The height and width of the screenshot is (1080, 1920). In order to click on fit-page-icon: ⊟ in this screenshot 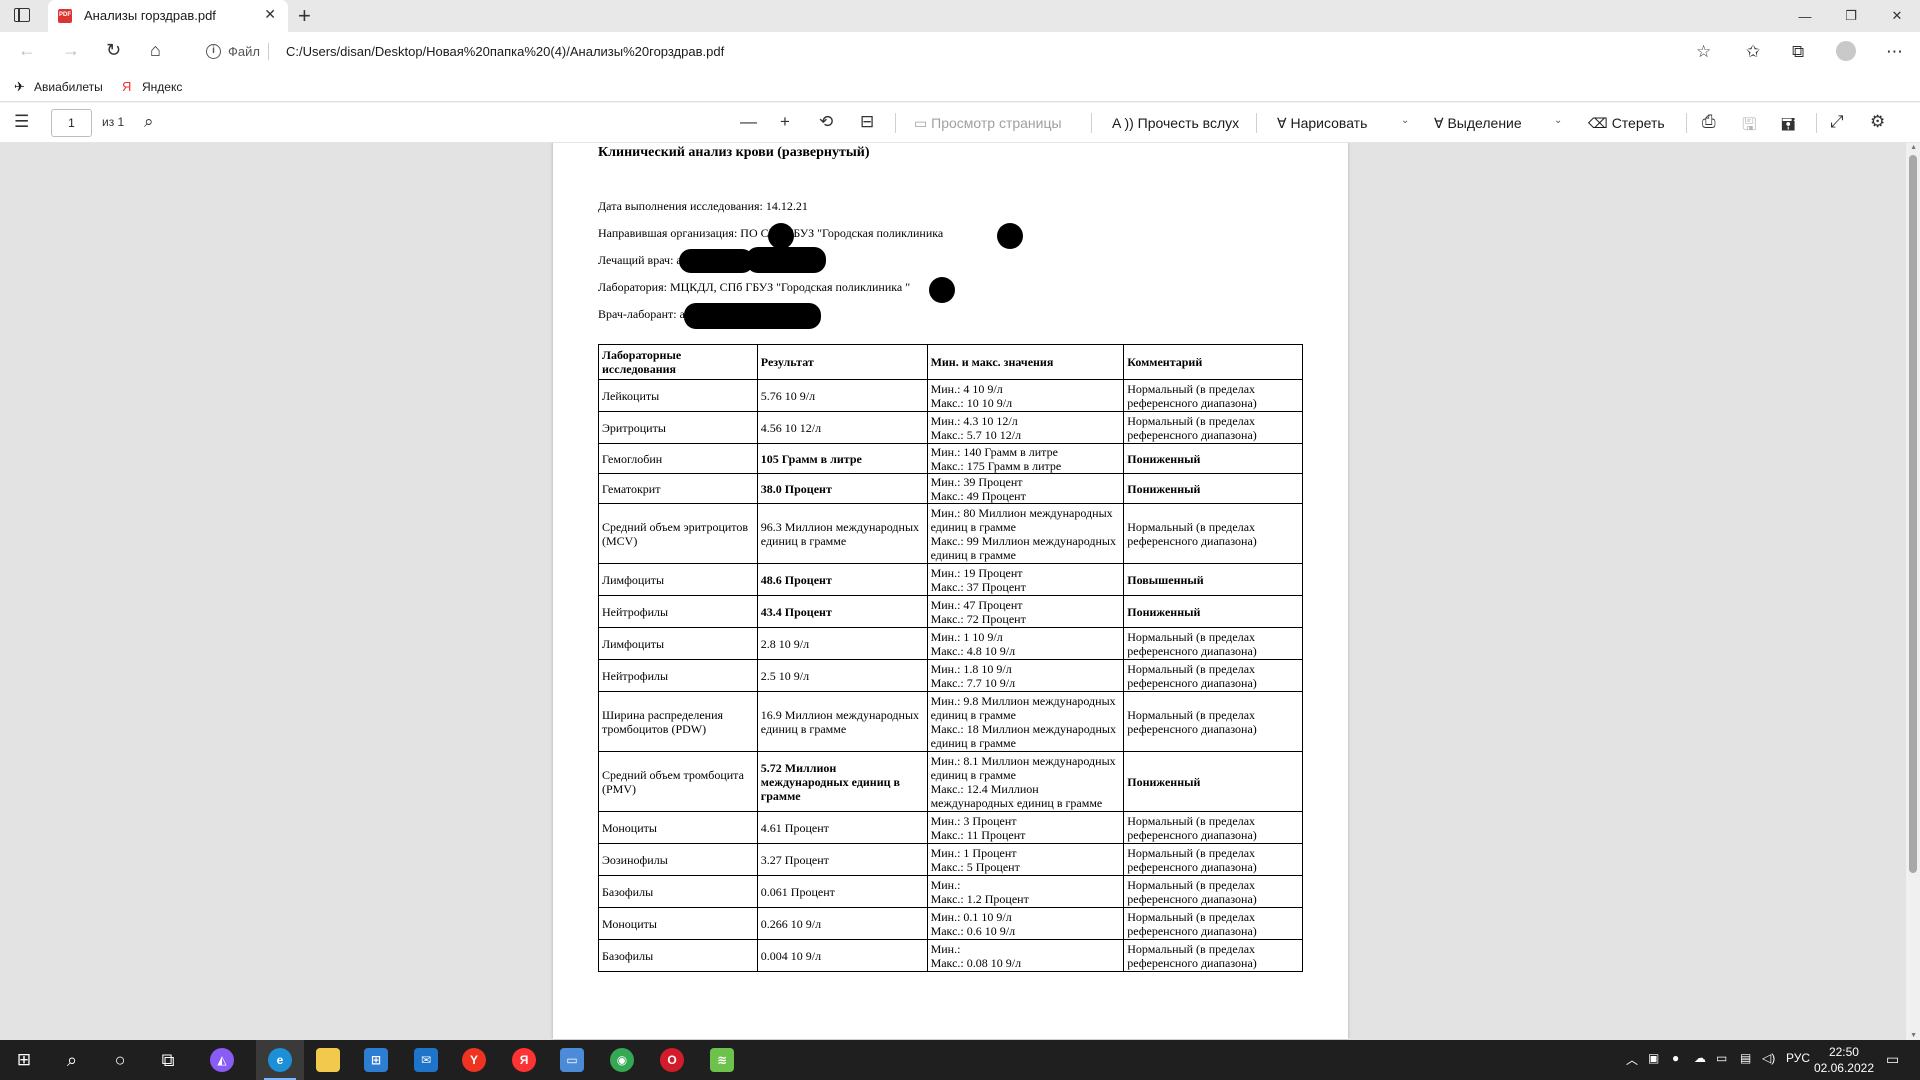, I will do `click(867, 122)`.